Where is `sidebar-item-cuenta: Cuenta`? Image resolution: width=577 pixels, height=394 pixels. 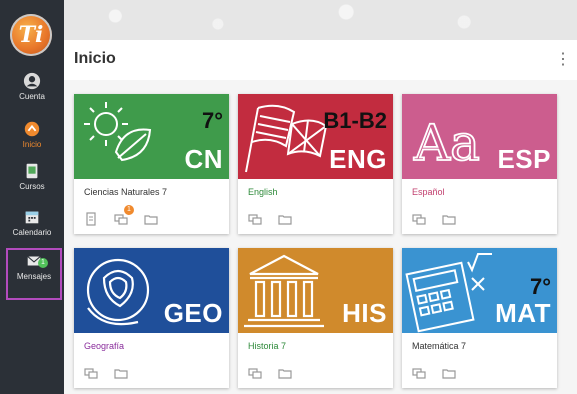
sidebar-item-cuenta: Cuenta is located at coordinates (32, 86).